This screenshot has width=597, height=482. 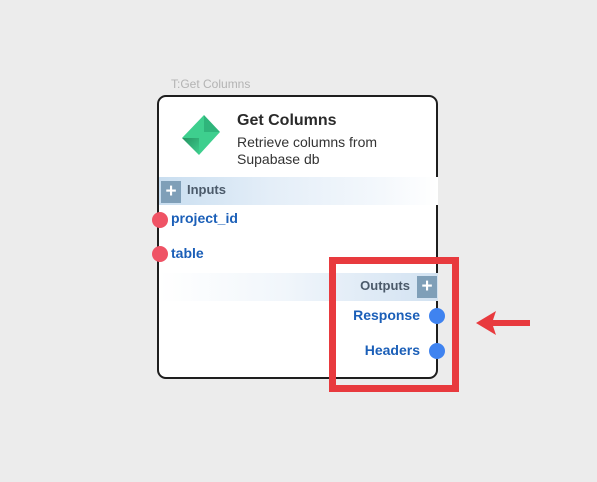 I want to click on inputs-section-header: + Inputs, so click(x=298, y=191).